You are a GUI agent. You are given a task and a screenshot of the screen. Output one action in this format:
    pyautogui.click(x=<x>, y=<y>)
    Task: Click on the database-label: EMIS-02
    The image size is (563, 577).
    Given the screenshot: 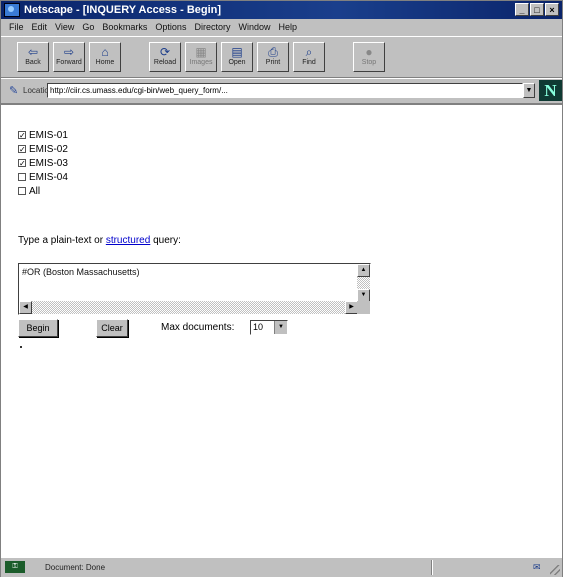 What is the action you would take?
    pyautogui.click(x=48, y=149)
    